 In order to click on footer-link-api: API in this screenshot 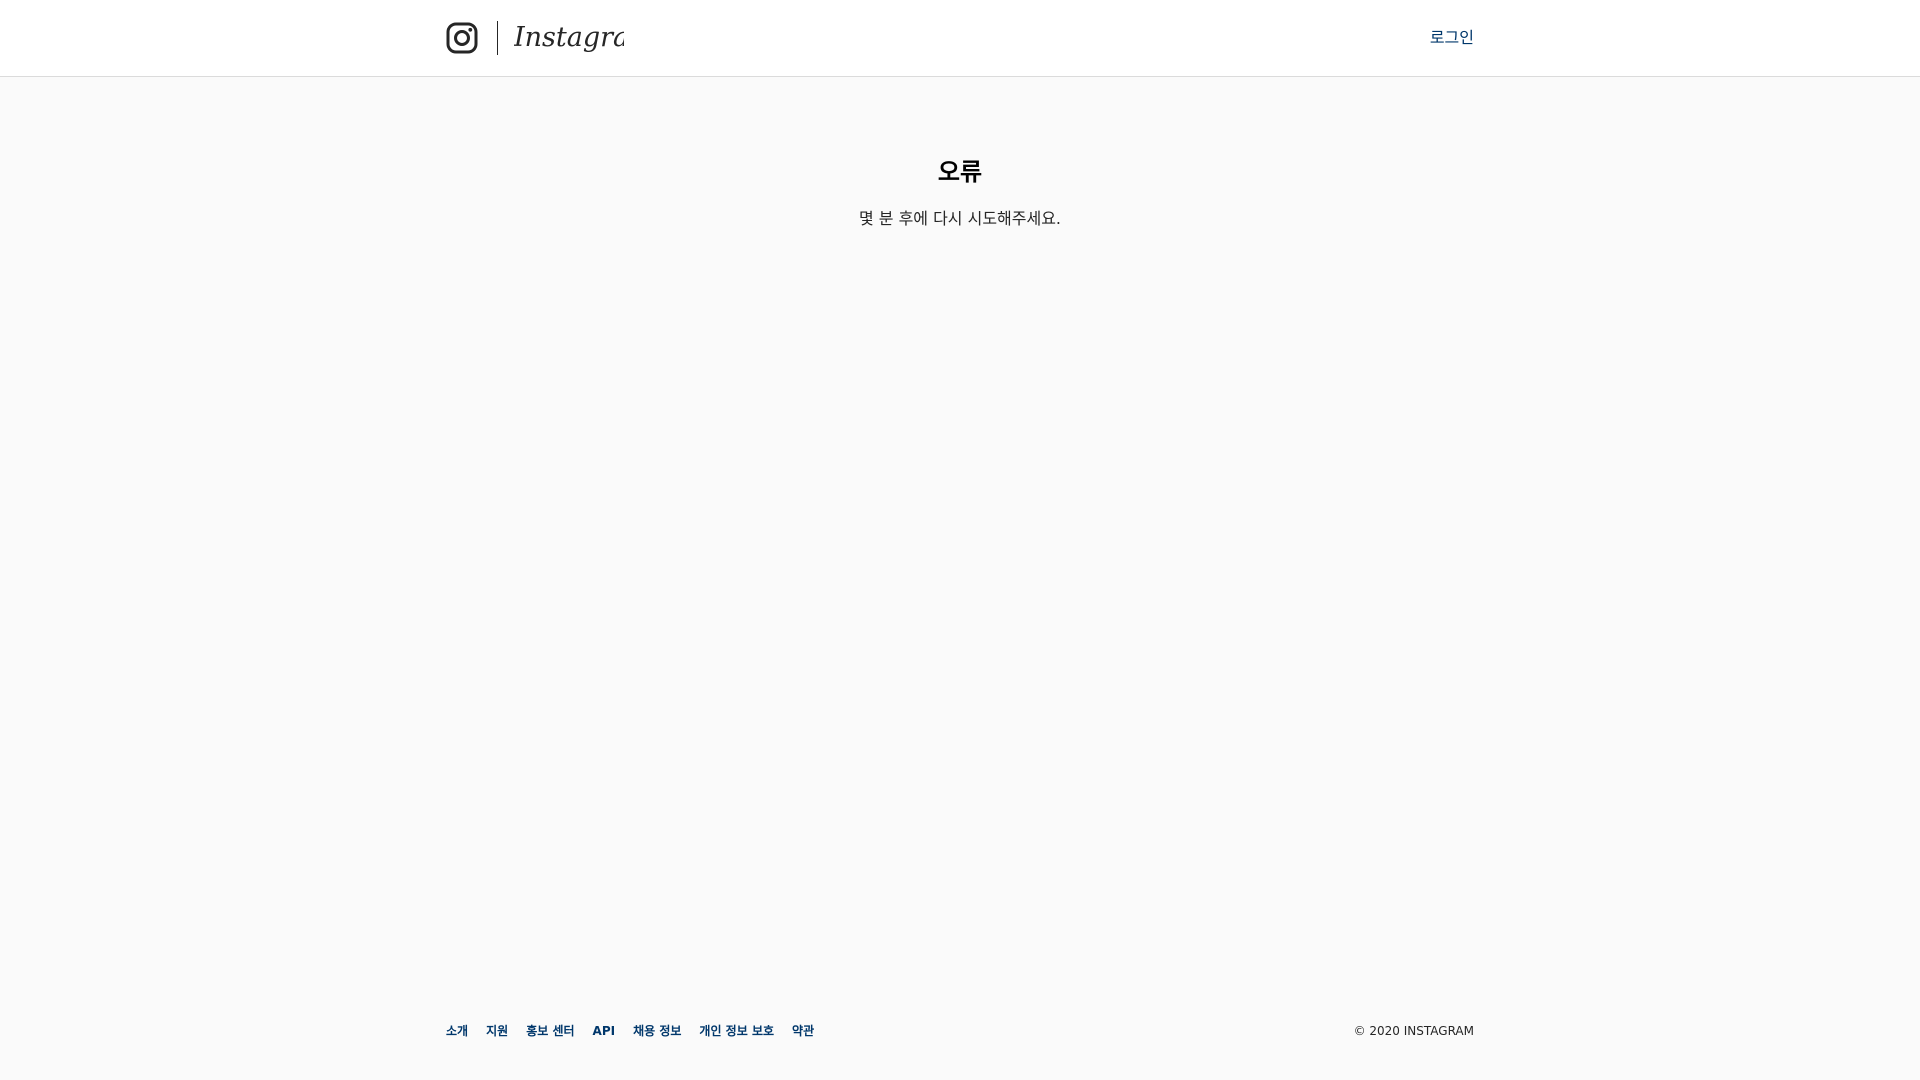, I will do `click(604, 1031)`.